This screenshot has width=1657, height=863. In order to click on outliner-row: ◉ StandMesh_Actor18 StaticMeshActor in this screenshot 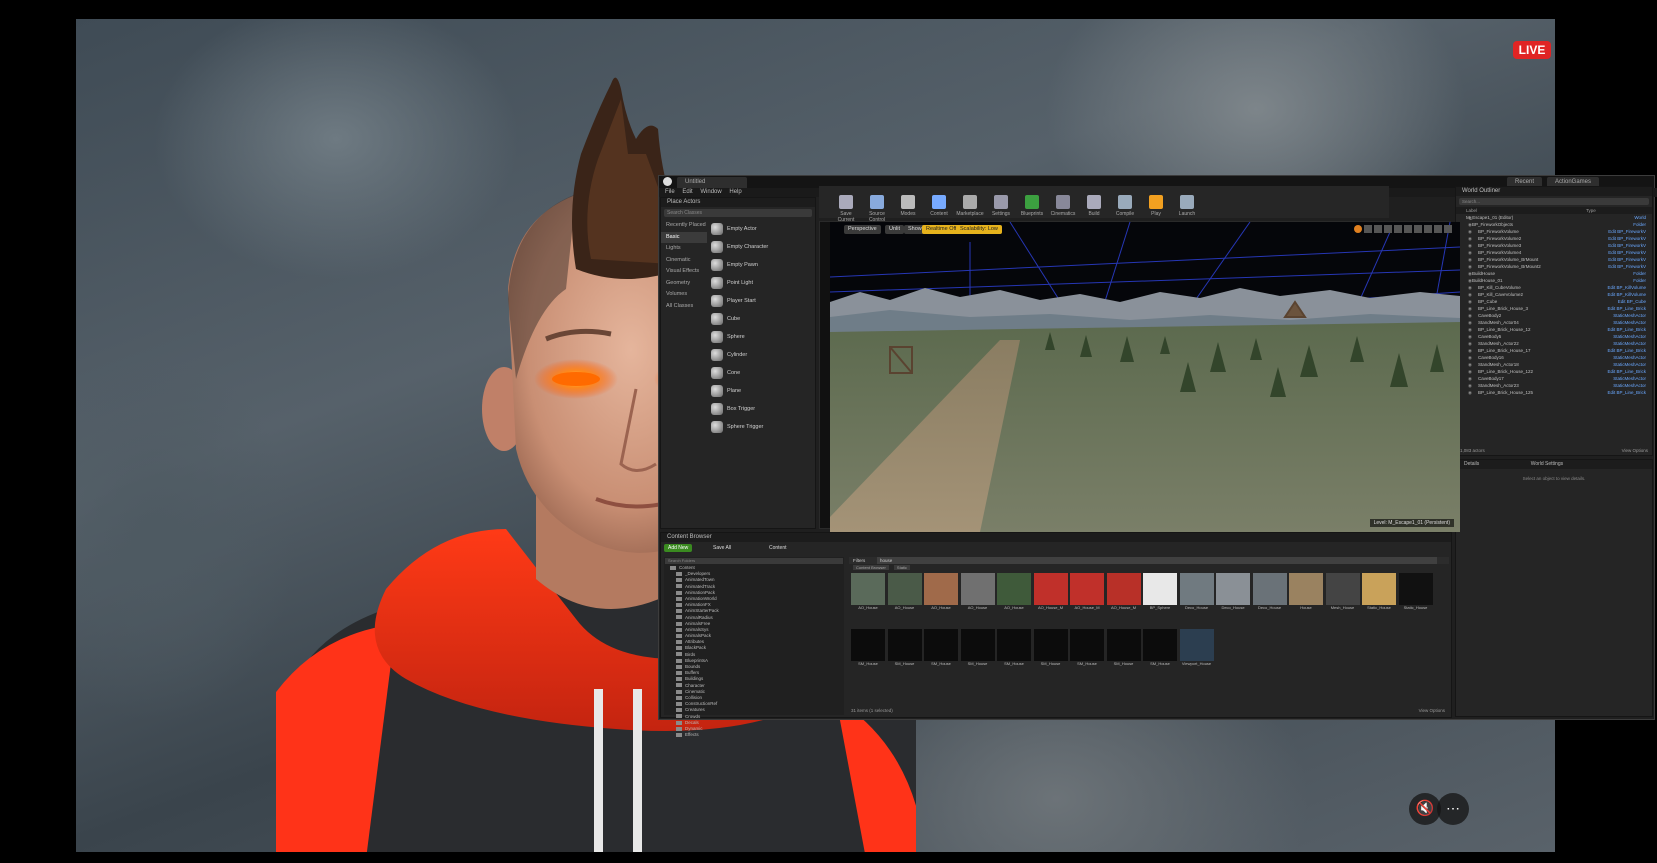, I will do `click(1559, 364)`.